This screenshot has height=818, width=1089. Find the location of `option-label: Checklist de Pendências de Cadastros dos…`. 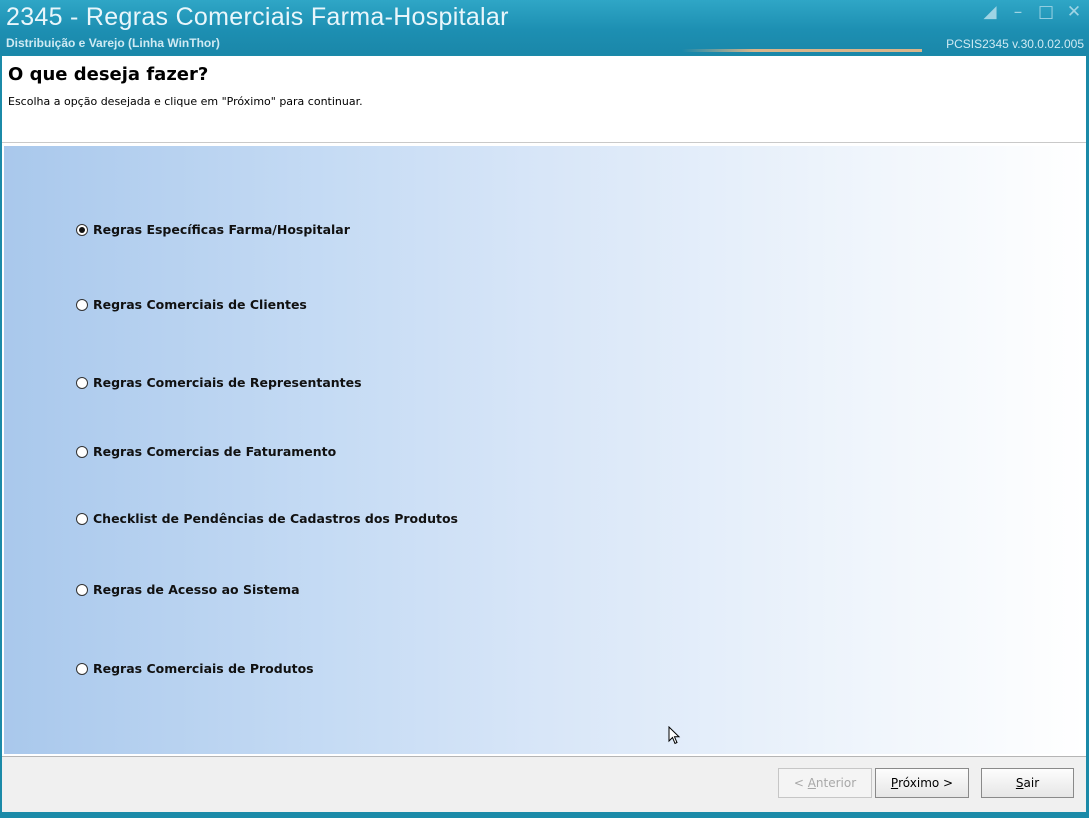

option-label: Checklist de Pendências de Cadastros dos… is located at coordinates (275, 518).